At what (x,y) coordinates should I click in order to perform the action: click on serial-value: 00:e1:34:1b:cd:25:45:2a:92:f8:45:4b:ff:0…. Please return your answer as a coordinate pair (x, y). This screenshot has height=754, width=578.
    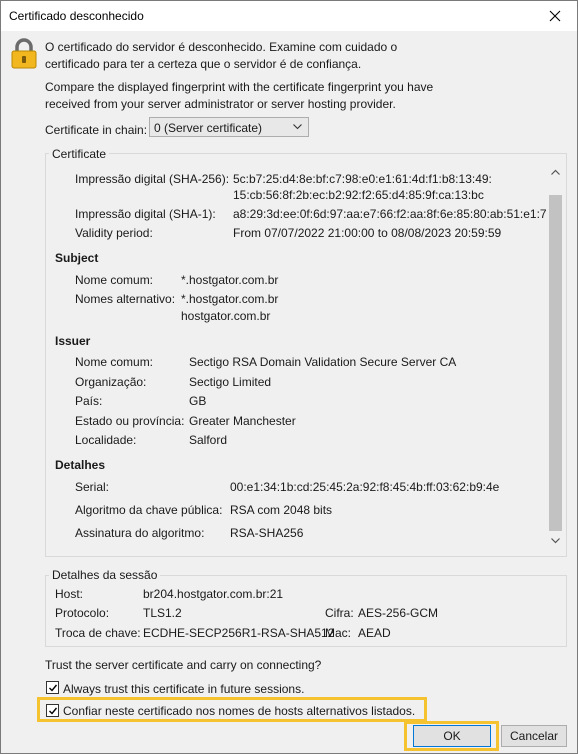
    Looking at the image, I should click on (365, 487).